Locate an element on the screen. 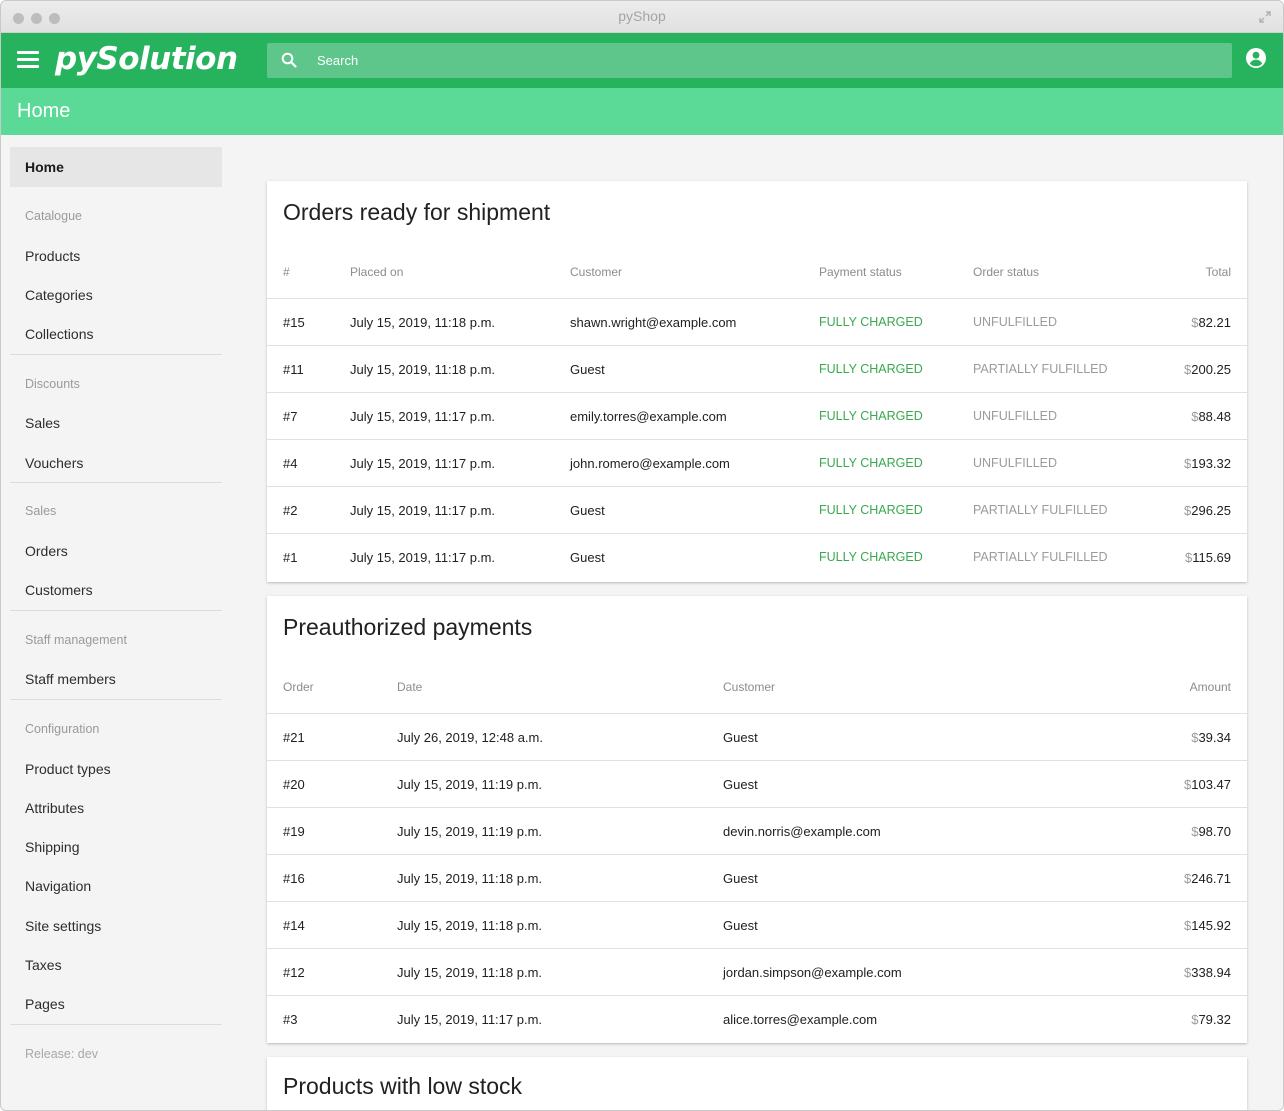  sidebar-item-site-settings: Site settings is located at coordinates (116, 926).